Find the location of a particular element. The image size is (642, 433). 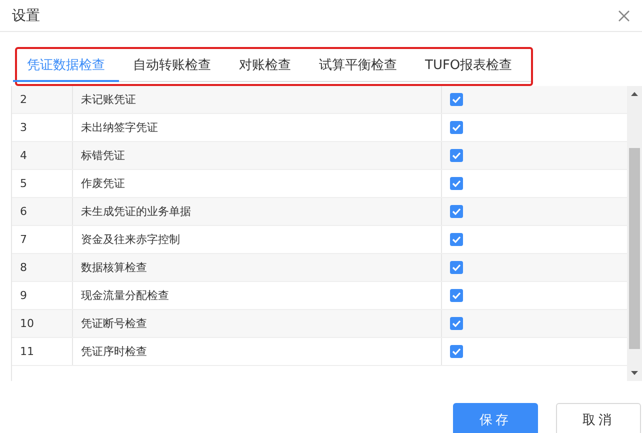

row-number: 3 is located at coordinates (42, 127).